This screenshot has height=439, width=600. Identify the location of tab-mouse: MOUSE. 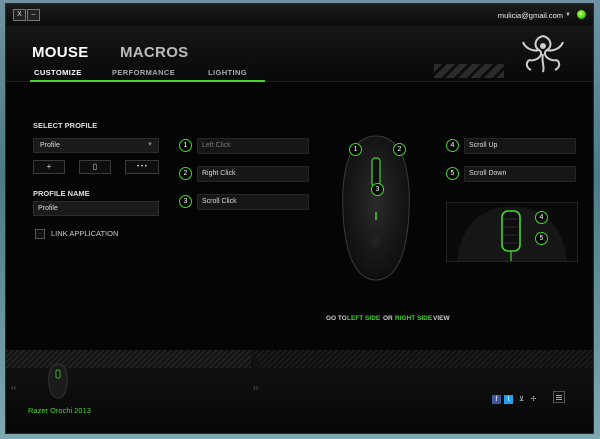
(60, 52).